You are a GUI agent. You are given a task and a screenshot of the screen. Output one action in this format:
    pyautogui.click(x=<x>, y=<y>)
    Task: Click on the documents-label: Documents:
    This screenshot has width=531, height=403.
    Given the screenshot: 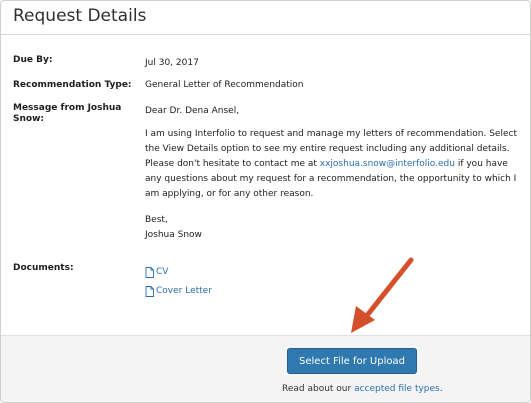 What is the action you would take?
    pyautogui.click(x=43, y=268)
    